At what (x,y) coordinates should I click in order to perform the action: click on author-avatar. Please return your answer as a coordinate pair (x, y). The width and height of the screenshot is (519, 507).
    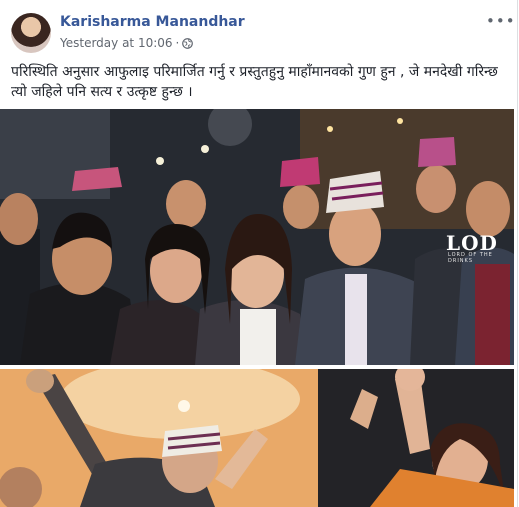
    Looking at the image, I should click on (31, 33).